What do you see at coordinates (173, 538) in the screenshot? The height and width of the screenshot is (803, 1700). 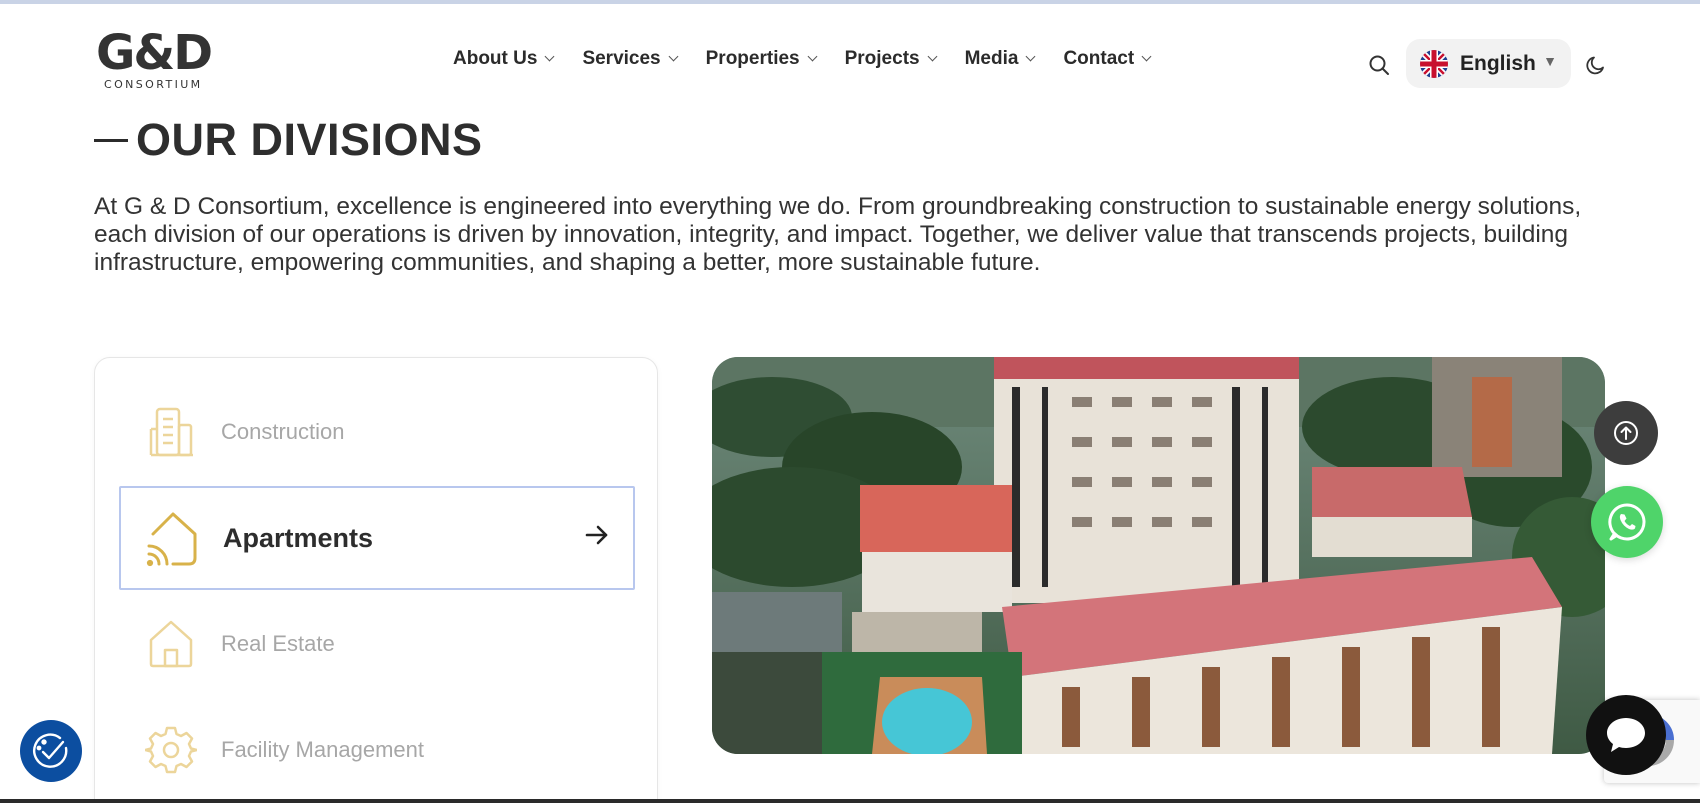 I see `smart-home-icon` at bounding box center [173, 538].